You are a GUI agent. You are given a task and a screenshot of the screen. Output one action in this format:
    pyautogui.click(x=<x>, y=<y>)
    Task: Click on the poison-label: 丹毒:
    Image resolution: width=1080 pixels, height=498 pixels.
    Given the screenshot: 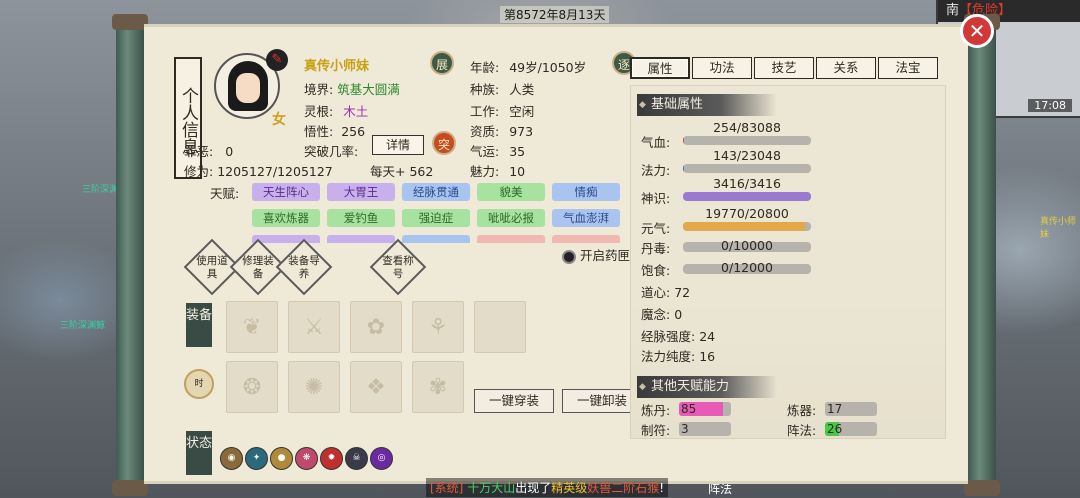 What is the action you would take?
    pyautogui.click(x=656, y=248)
    